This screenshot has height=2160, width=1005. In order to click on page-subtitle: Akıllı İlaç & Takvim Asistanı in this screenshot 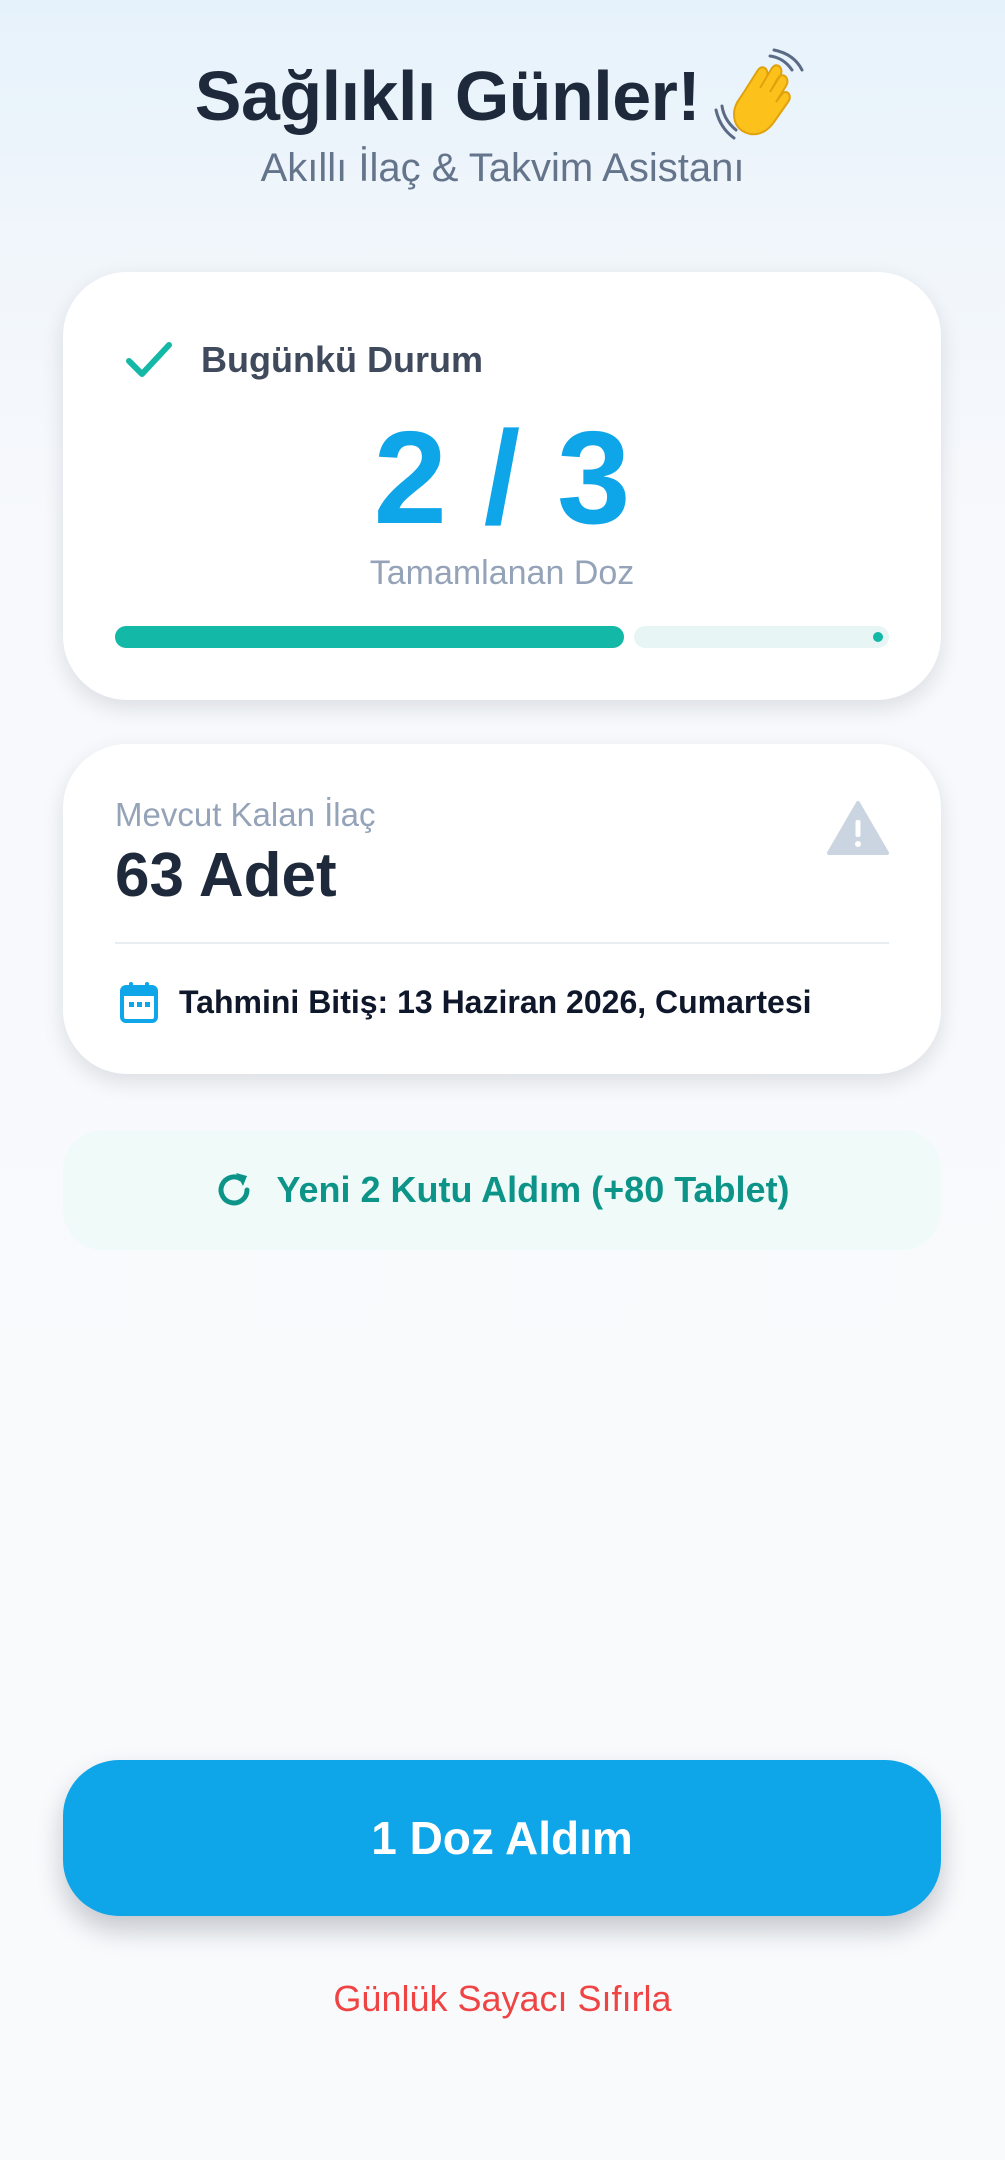, I will do `click(502, 168)`.